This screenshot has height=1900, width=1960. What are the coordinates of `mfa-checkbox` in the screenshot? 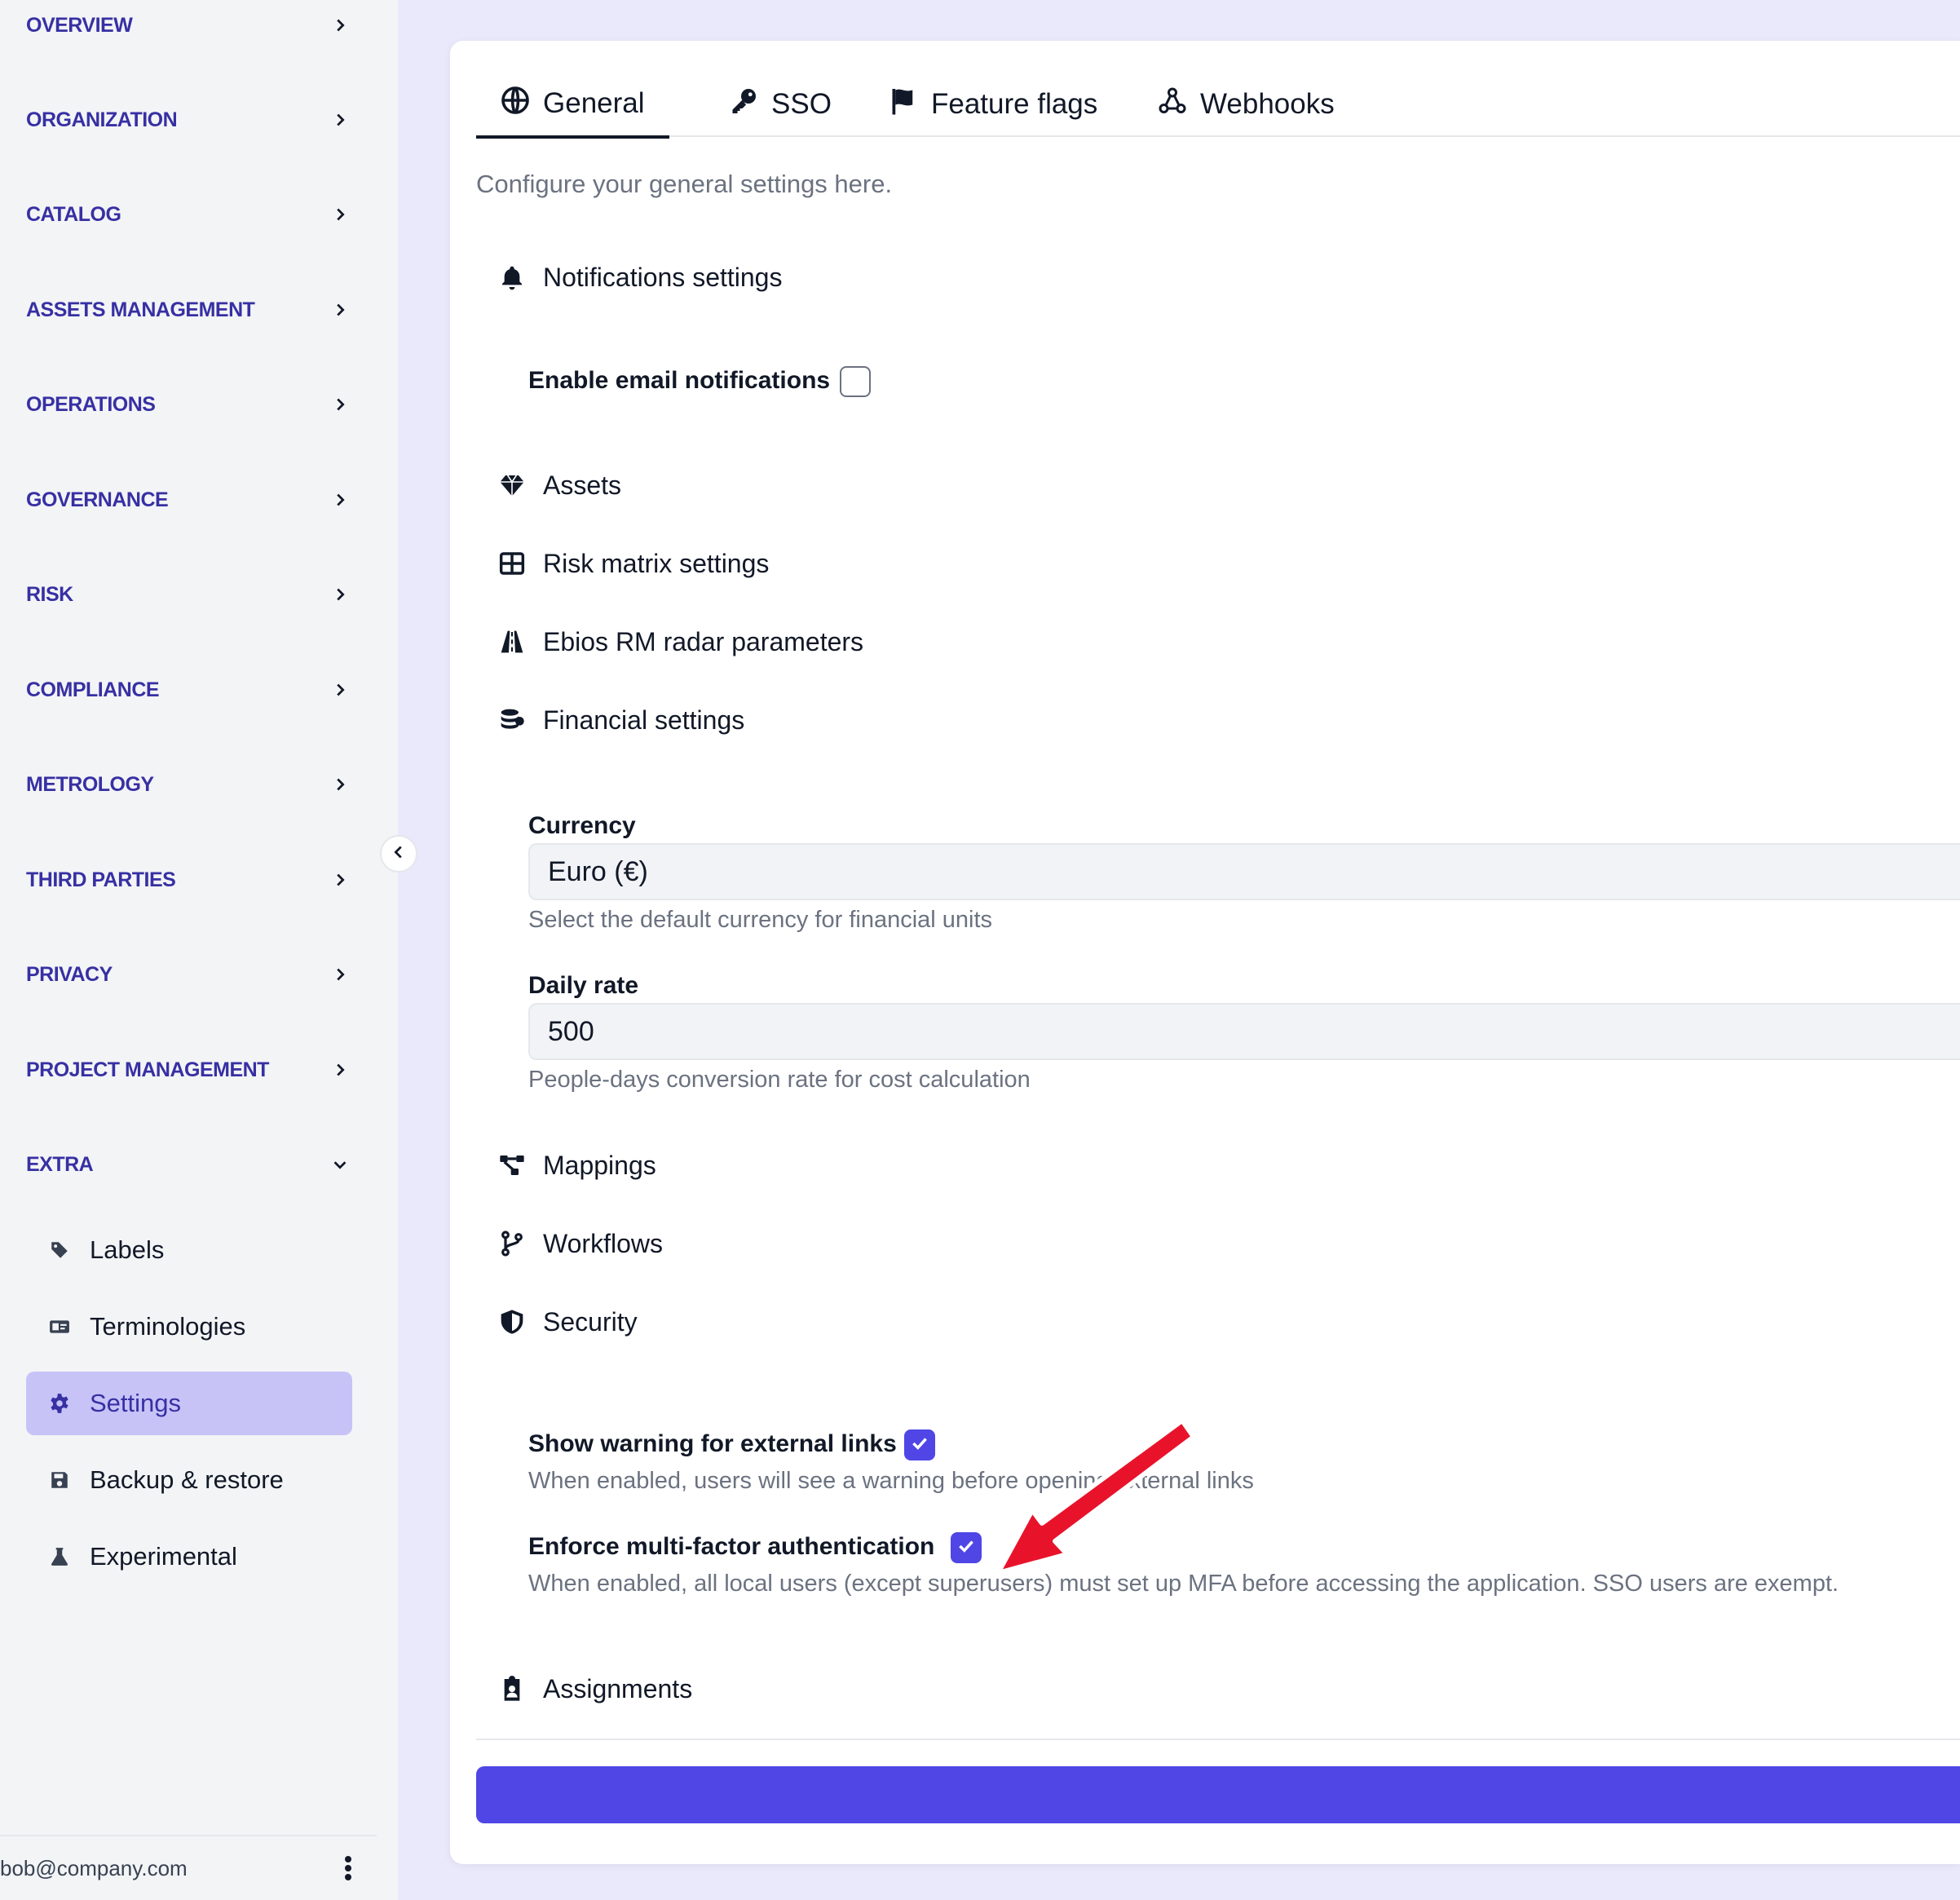 It's located at (967, 1548).